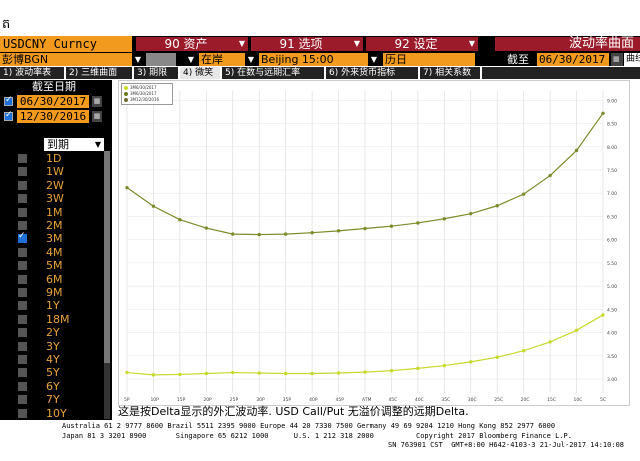 Image resolution: width=640 pixels, height=461 pixels. What do you see at coordinates (273, 73) in the screenshot?
I see `tab-forward: 5) 在数与远期汇率` at bounding box center [273, 73].